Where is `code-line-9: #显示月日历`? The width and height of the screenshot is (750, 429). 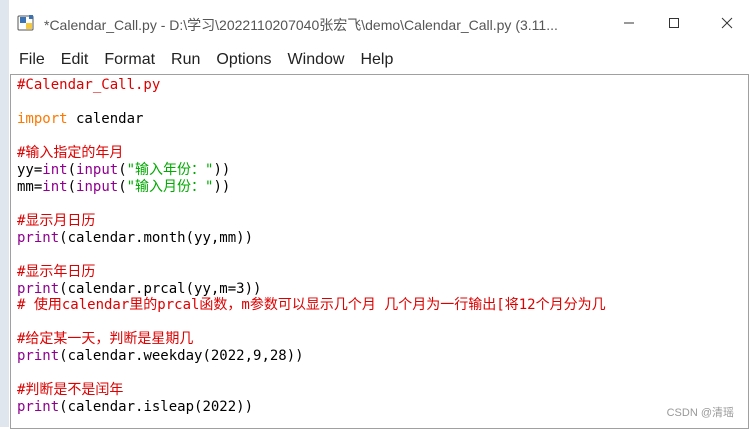
code-line-9: #显示月日历 is located at coordinates (56, 221).